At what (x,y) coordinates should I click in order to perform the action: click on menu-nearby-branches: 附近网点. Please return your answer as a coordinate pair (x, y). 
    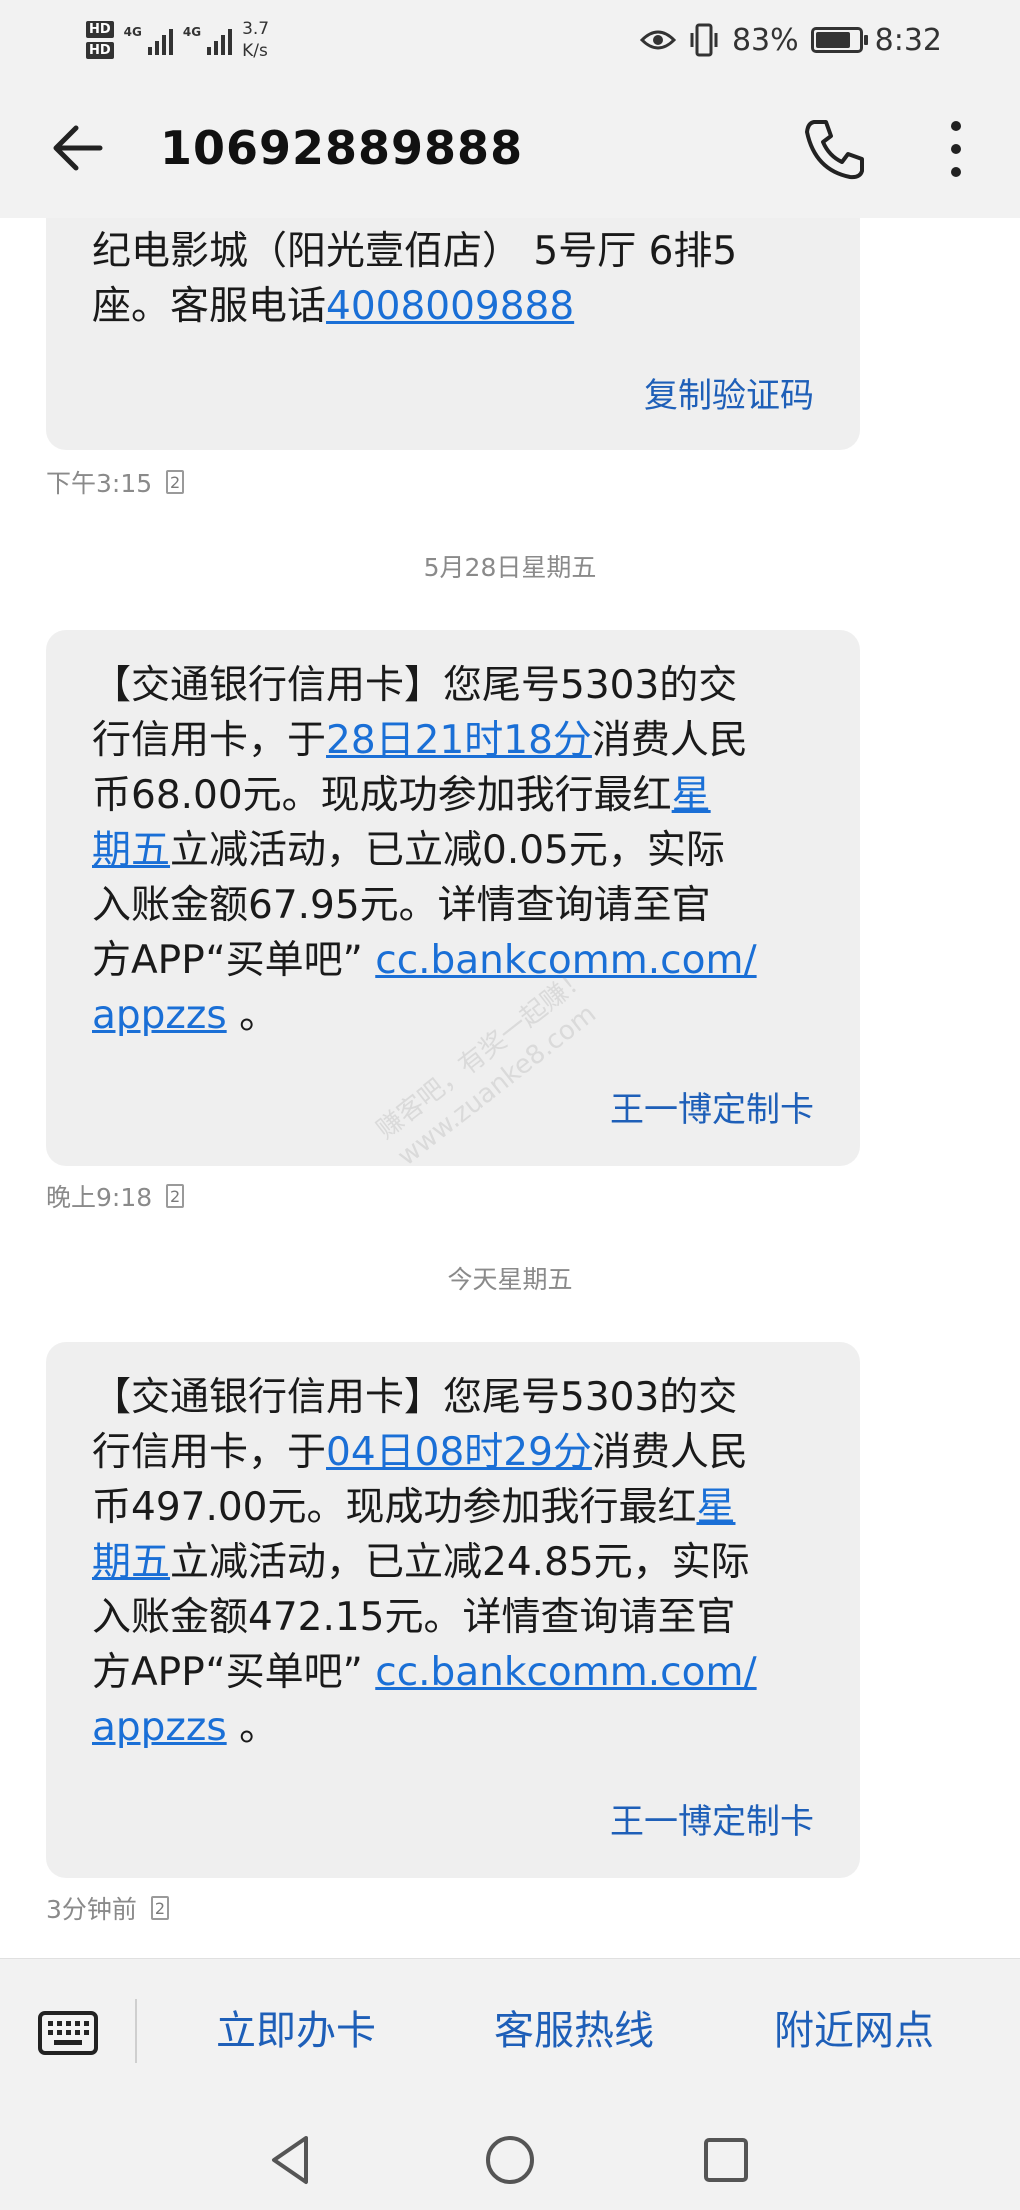
    Looking at the image, I should click on (854, 2031).